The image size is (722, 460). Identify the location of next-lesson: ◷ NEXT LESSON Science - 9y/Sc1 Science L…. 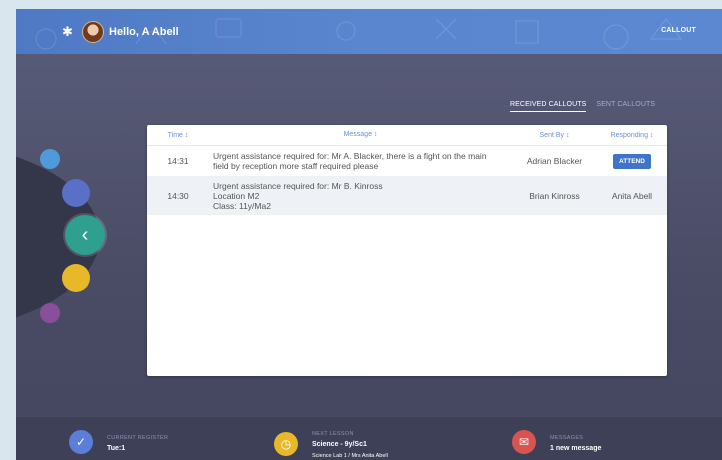
(331, 443).